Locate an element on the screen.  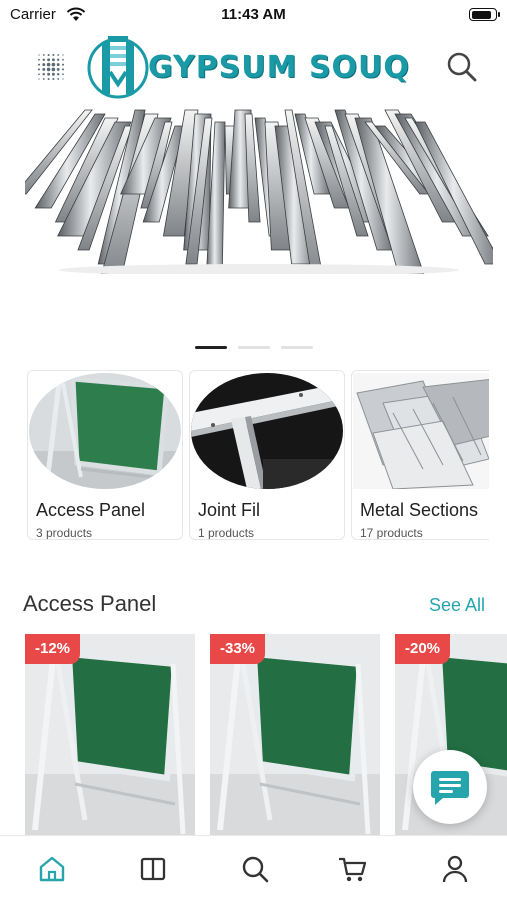
category-count: 3 products is located at coordinates (64, 533).